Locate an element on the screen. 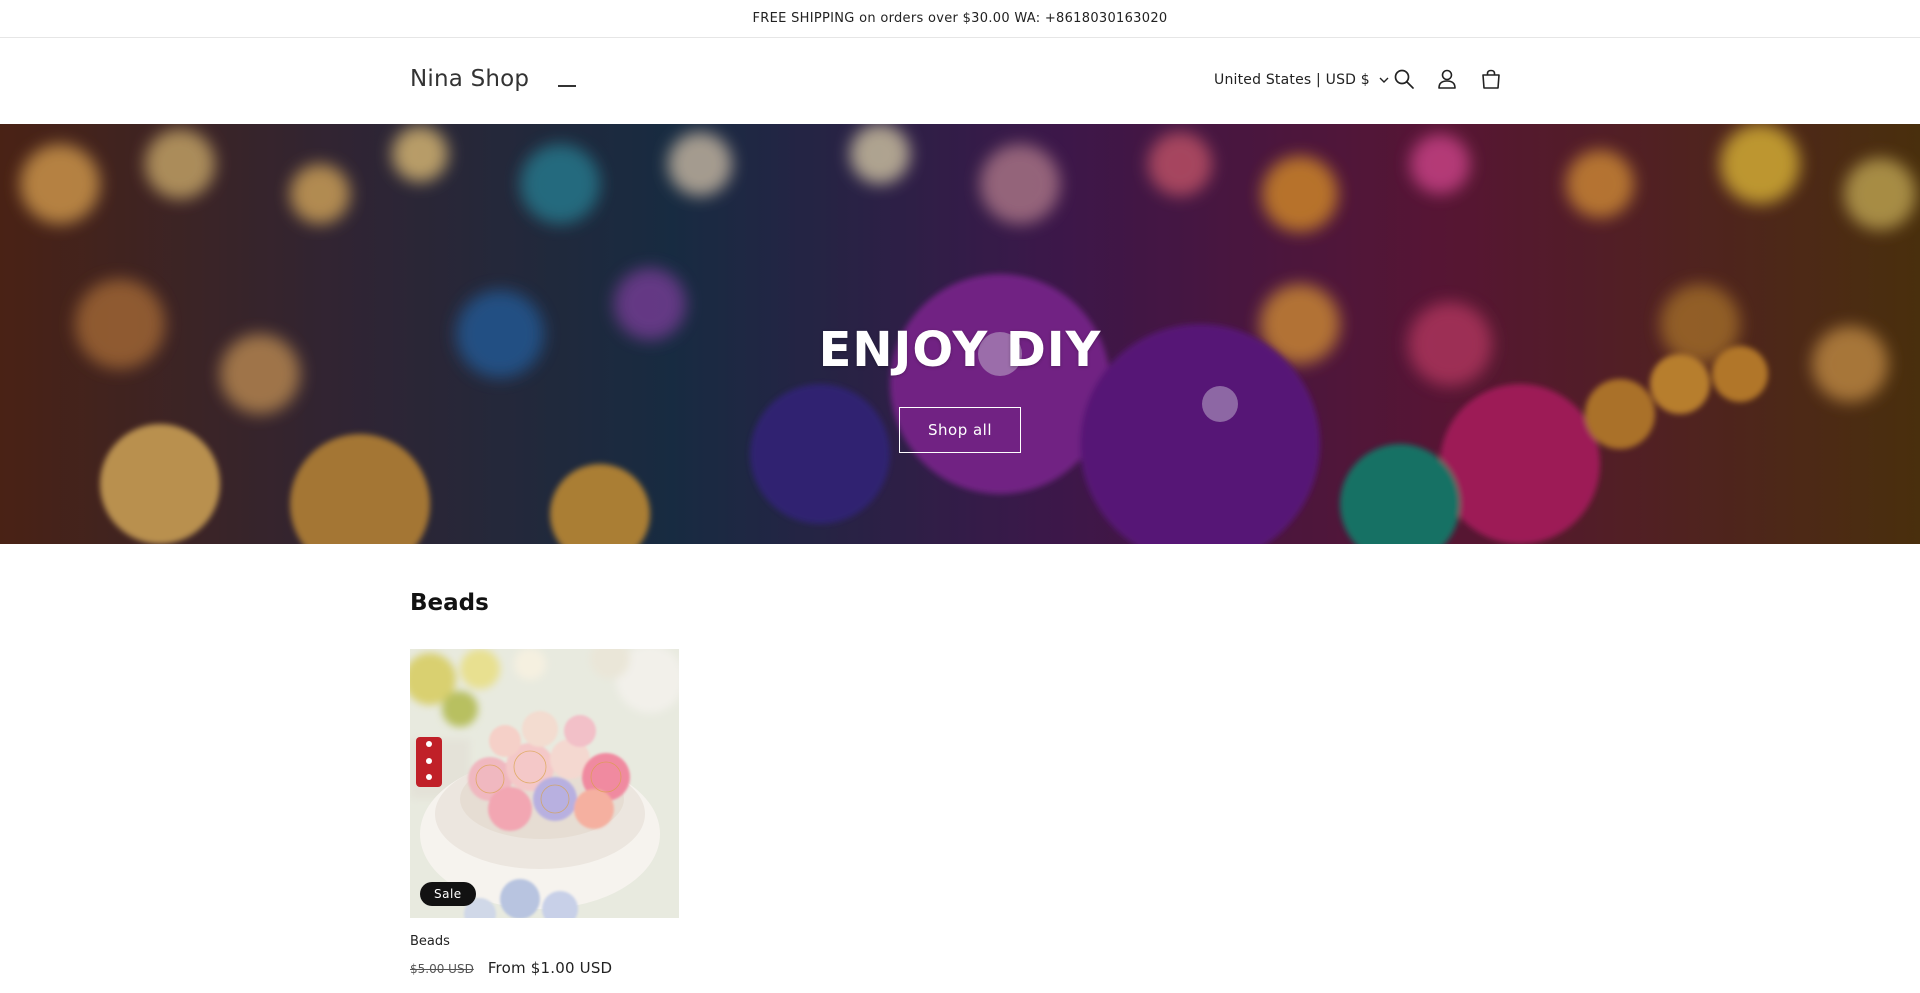 The width and height of the screenshot is (1920, 993). search-button is located at coordinates (1404, 79).